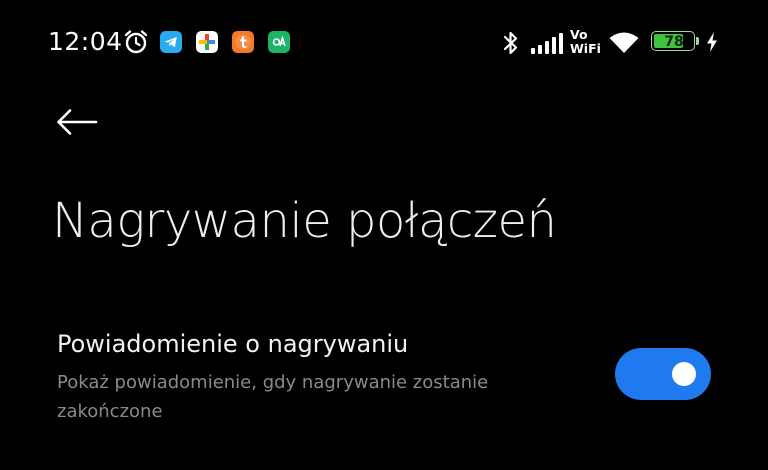 The height and width of the screenshot is (470, 768). Describe the element at coordinates (207, 42) in the screenshot. I see `google-workspace-icon` at that location.